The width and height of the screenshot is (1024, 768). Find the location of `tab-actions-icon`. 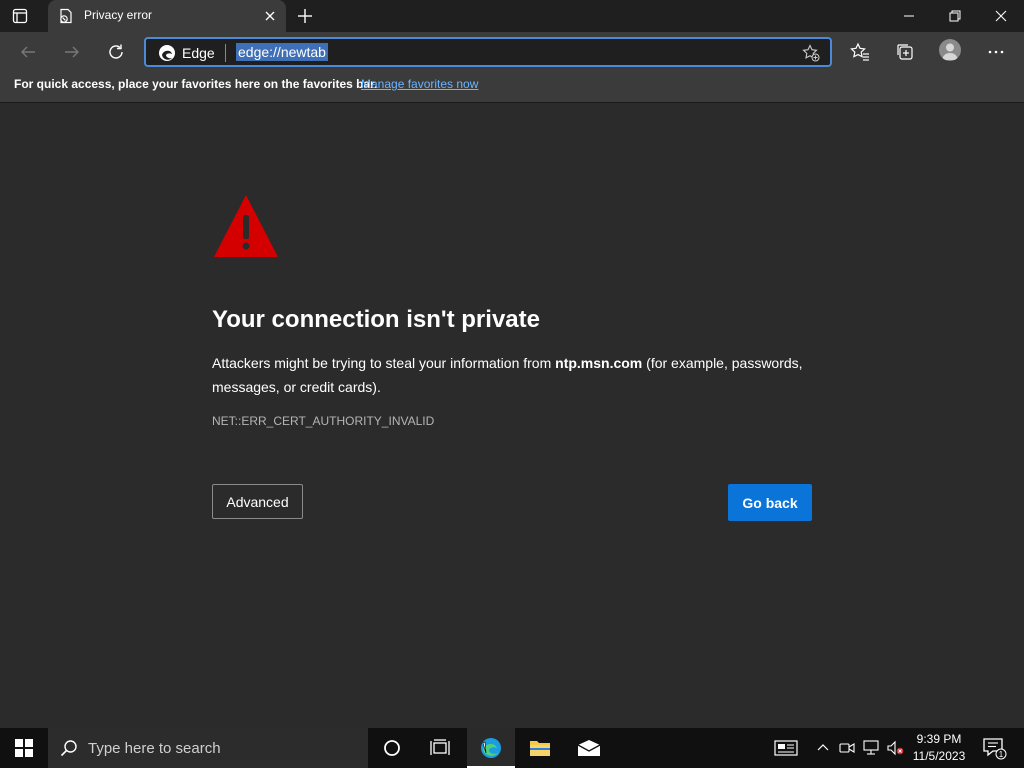

tab-actions-icon is located at coordinates (20, 16).